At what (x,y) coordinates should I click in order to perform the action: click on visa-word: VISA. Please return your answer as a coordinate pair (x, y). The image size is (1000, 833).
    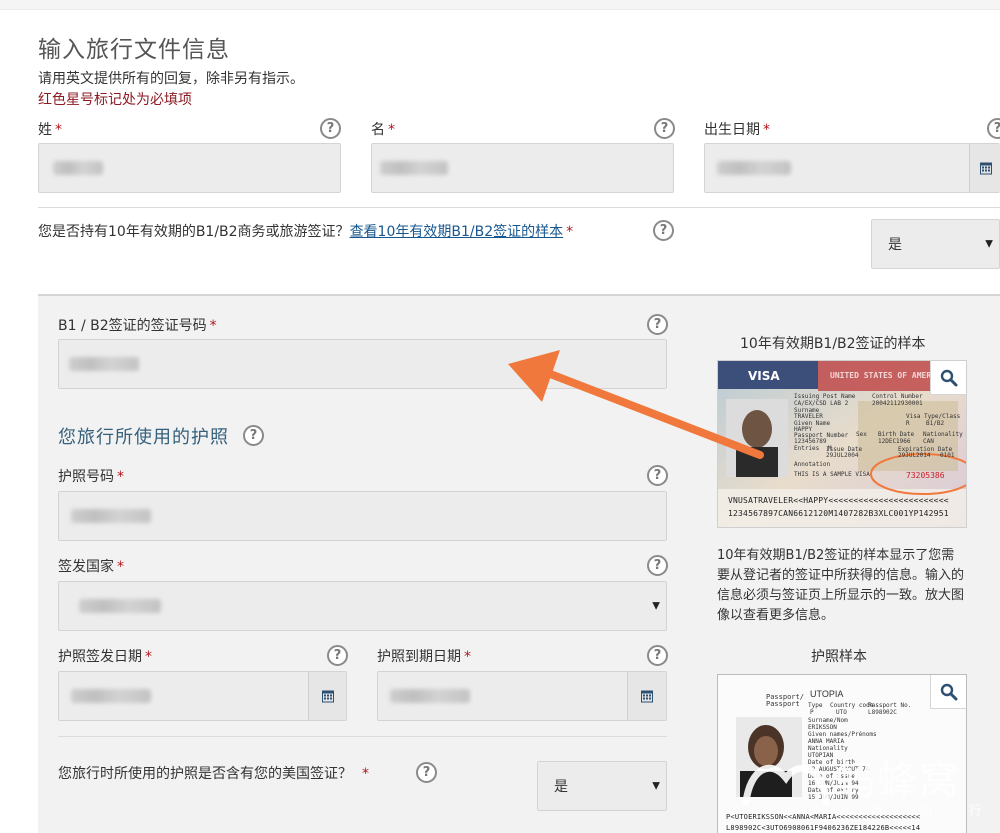
    Looking at the image, I should click on (764, 376).